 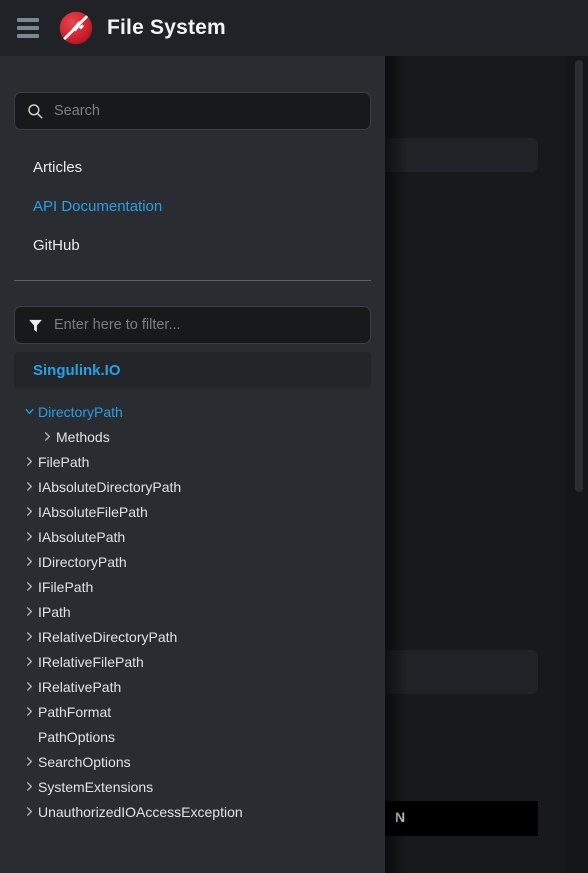 What do you see at coordinates (83, 436) in the screenshot?
I see `tree-item-label: Methods` at bounding box center [83, 436].